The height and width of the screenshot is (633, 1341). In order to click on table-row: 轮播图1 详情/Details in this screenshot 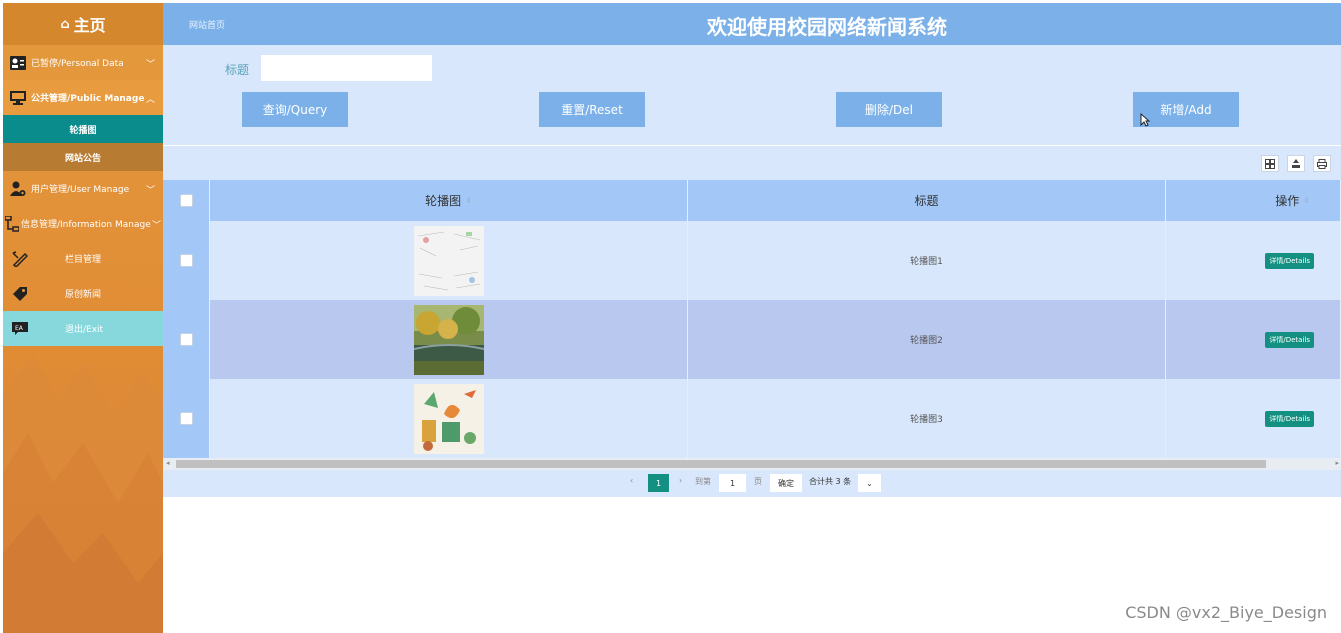, I will do `click(752, 260)`.